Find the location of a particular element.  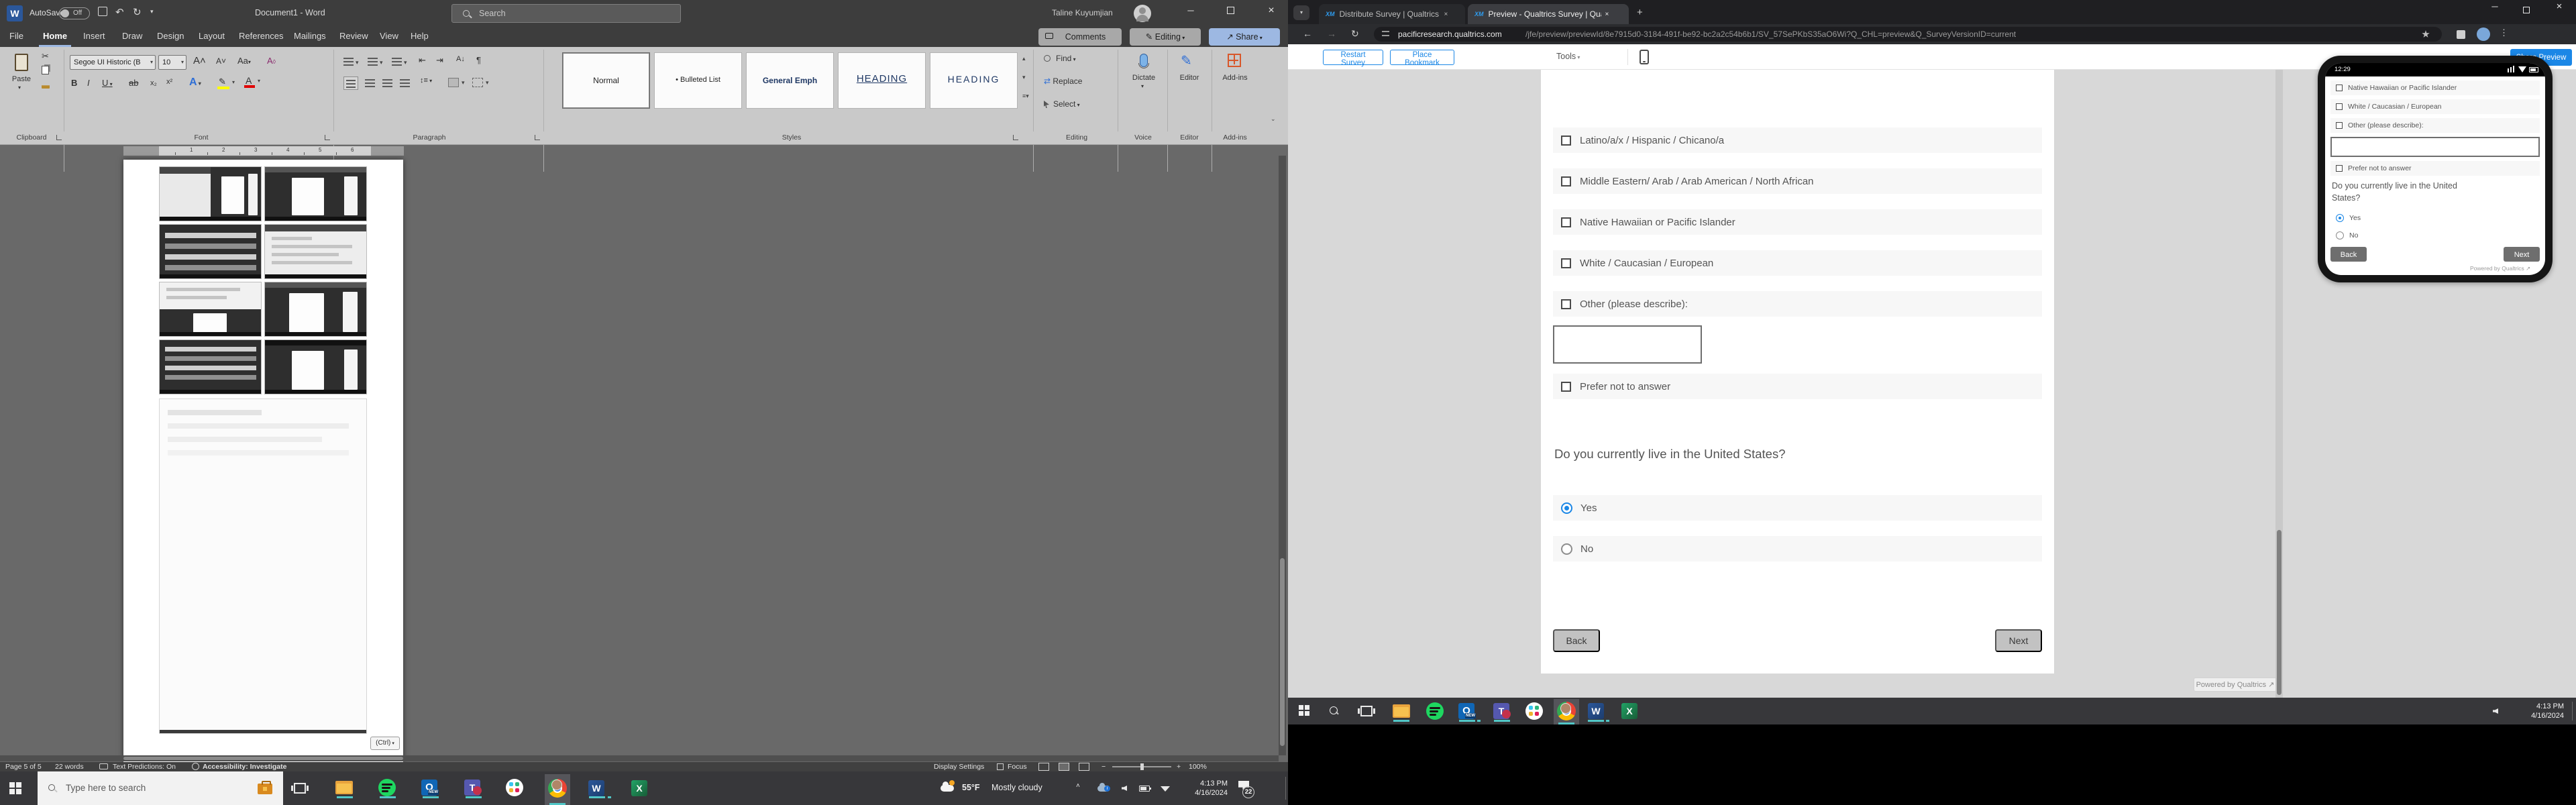

back-icon: ← is located at coordinates (1307, 33).